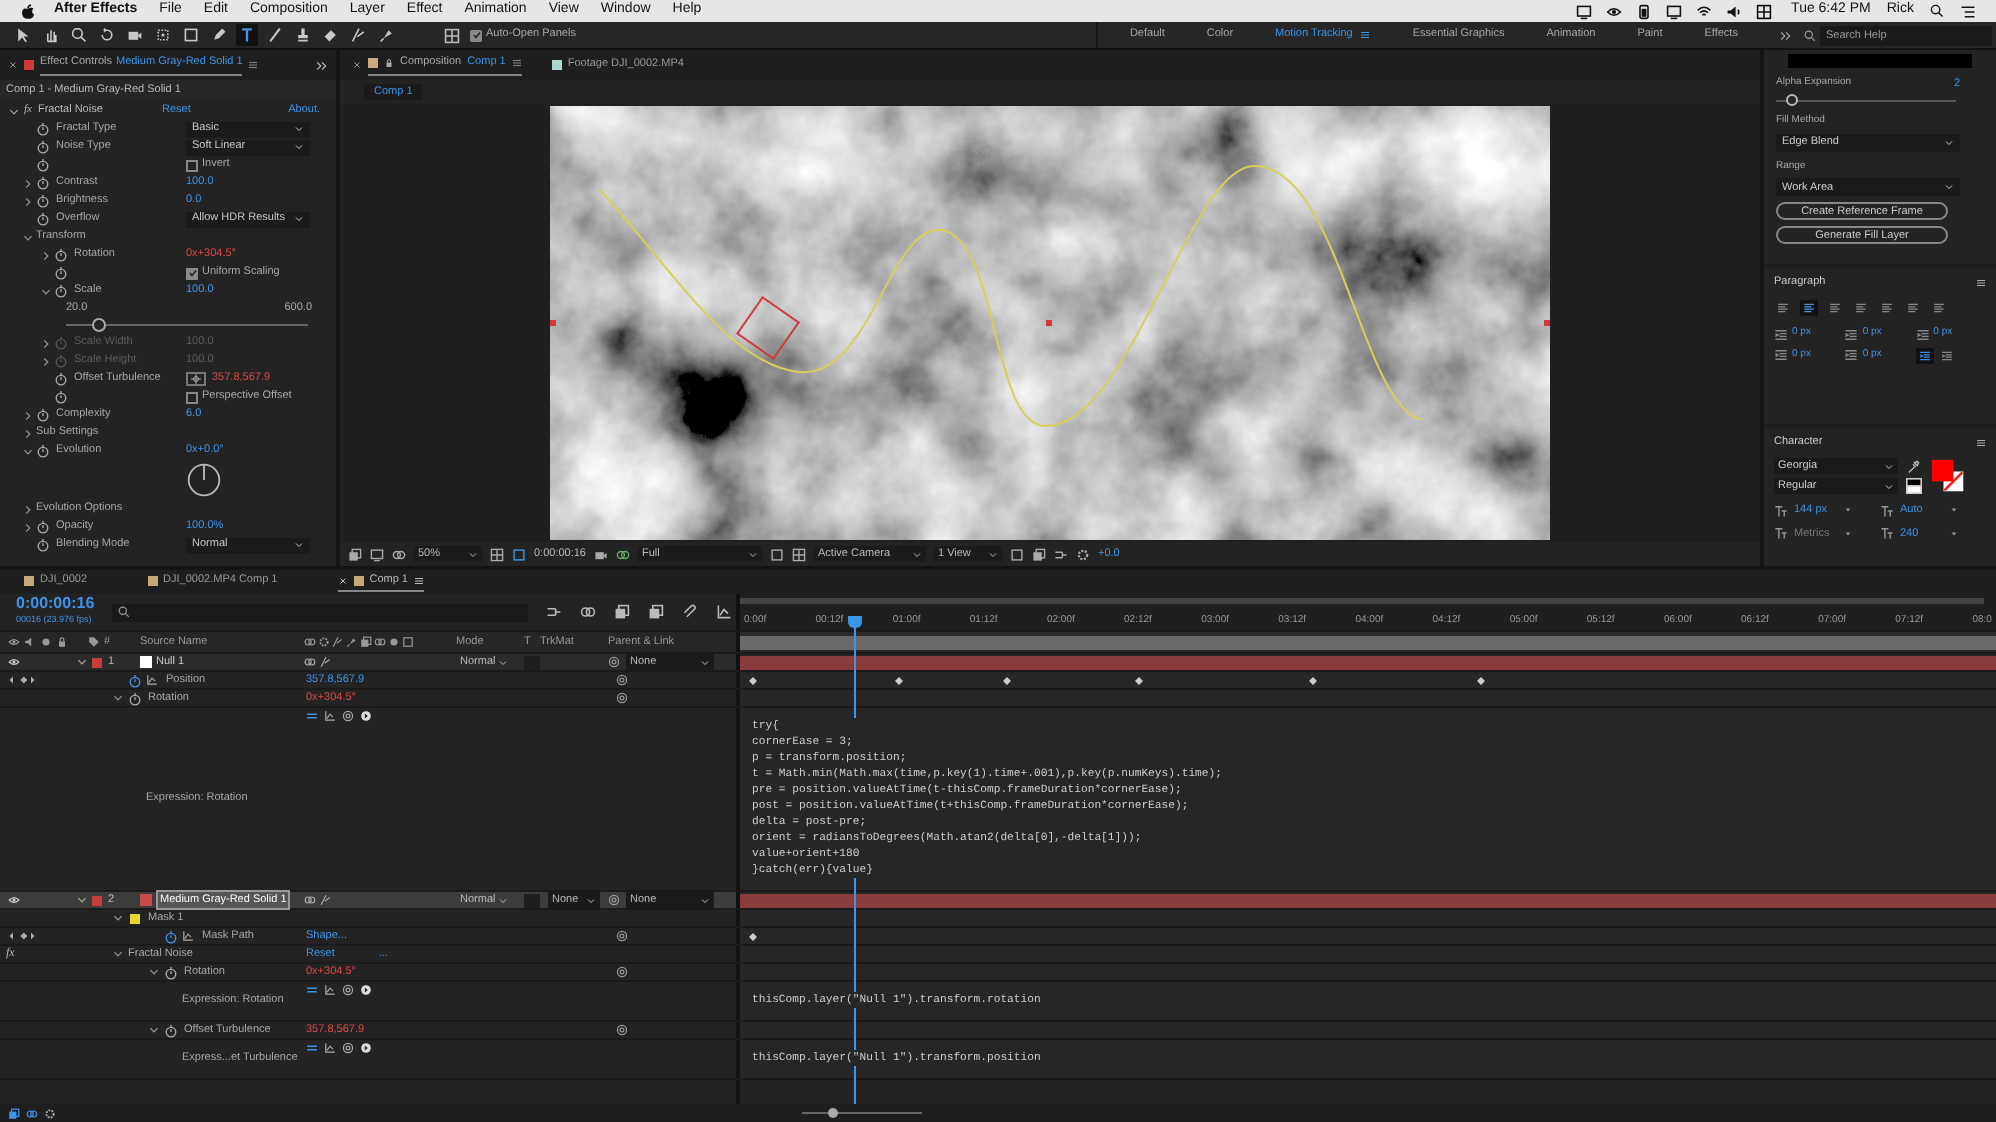  What do you see at coordinates (1887, 533) in the screenshot?
I see `tracking-icon` at bounding box center [1887, 533].